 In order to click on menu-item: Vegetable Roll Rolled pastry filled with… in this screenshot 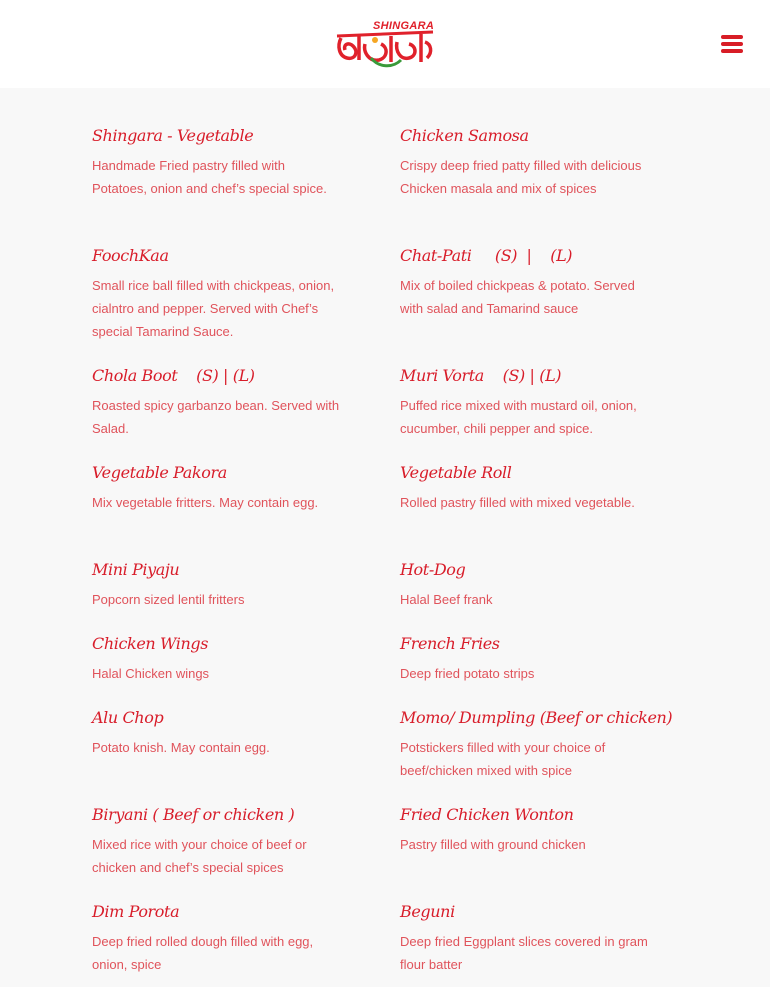, I will do `click(525, 488)`.